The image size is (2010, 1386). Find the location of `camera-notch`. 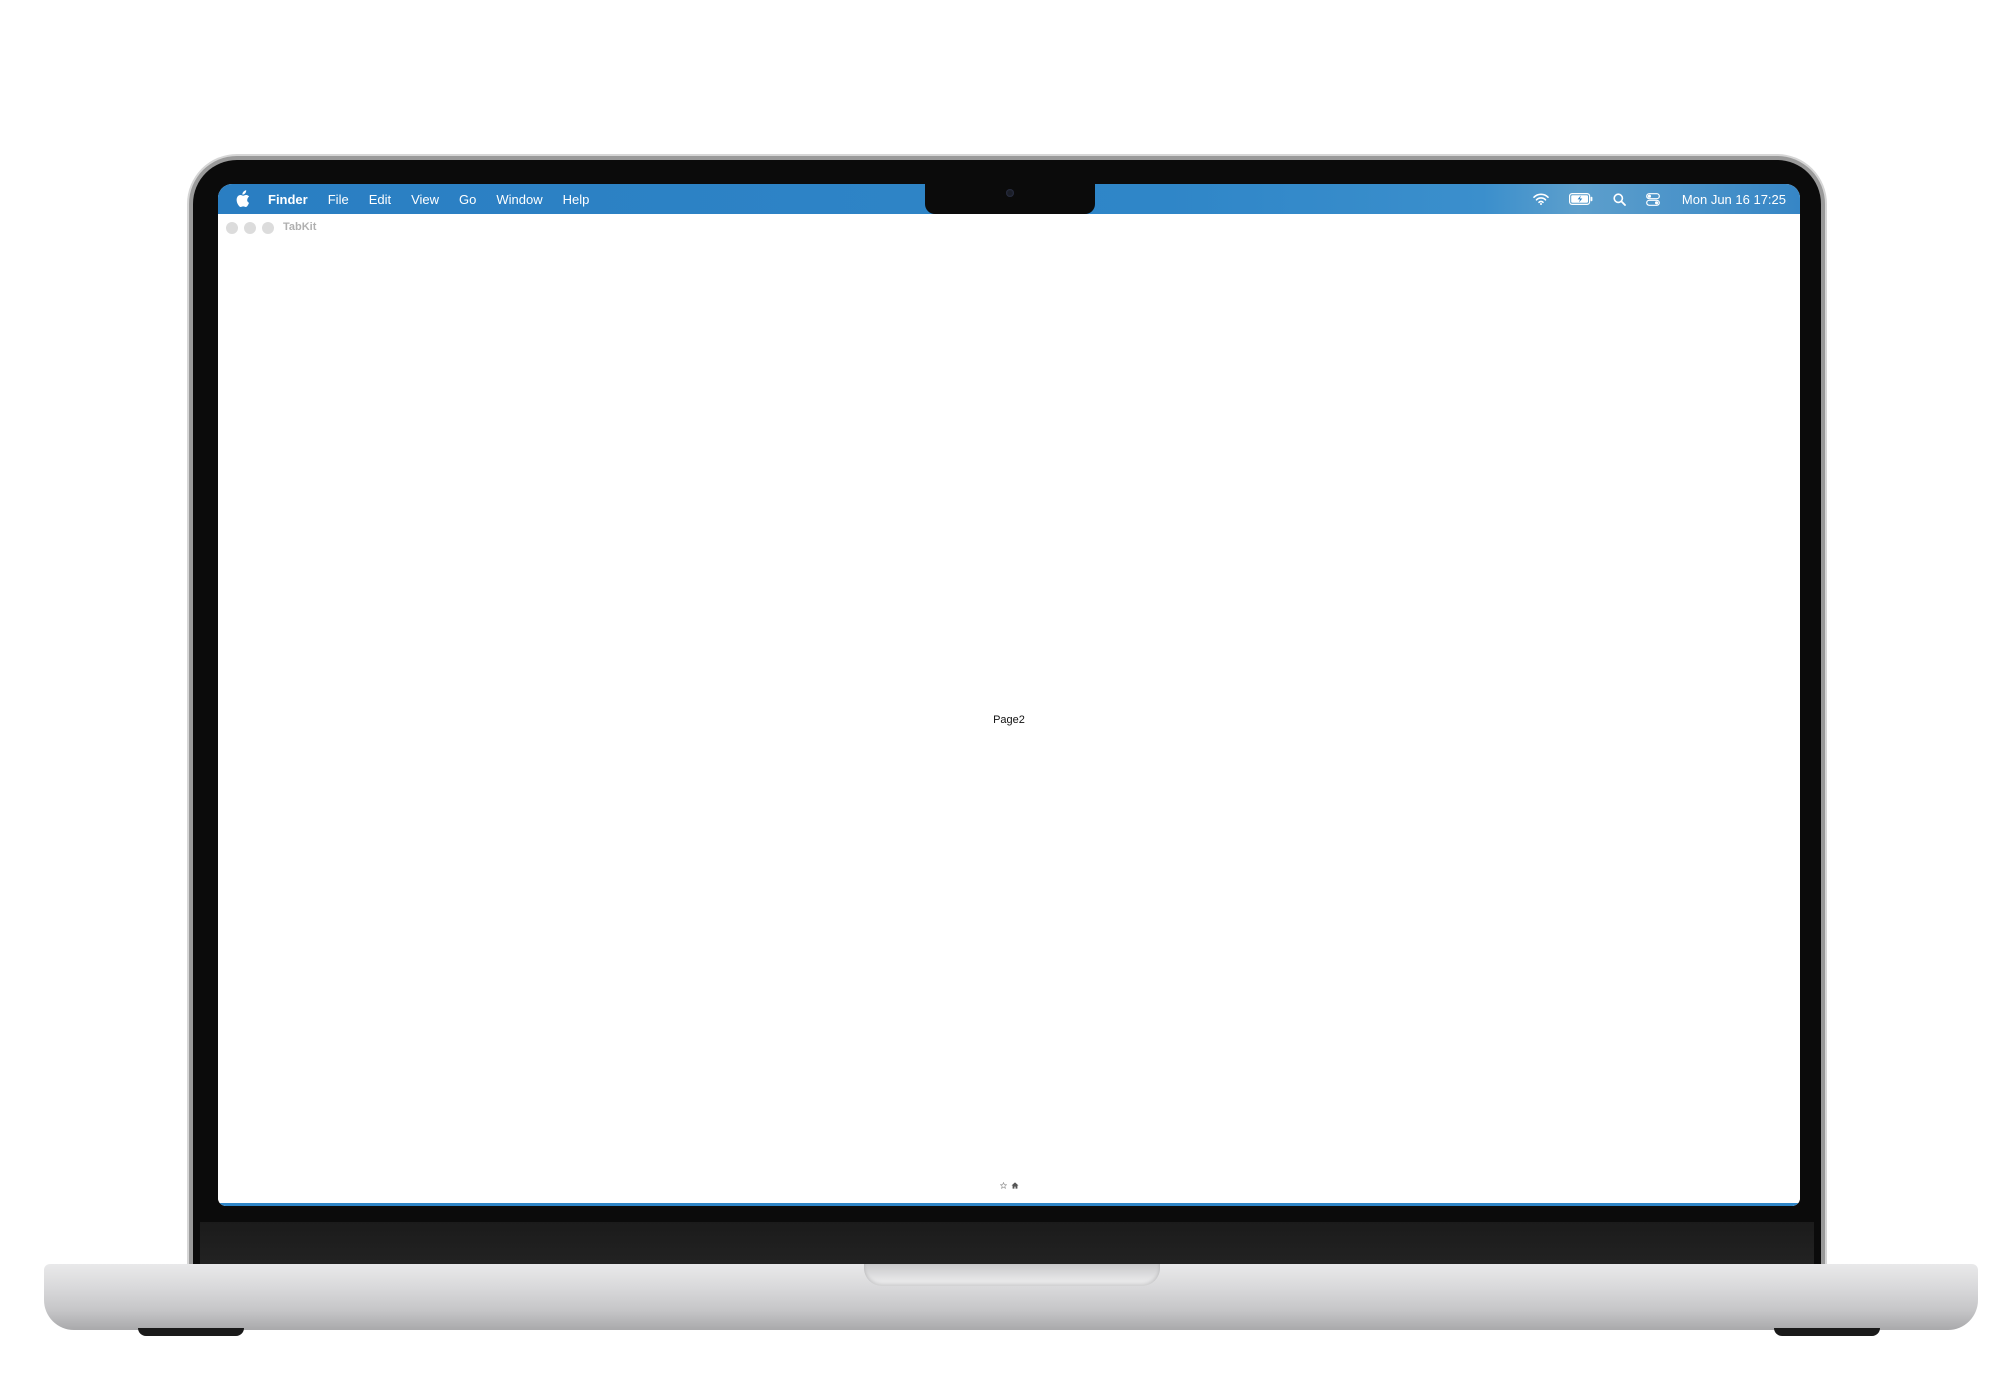

camera-notch is located at coordinates (1010, 199).